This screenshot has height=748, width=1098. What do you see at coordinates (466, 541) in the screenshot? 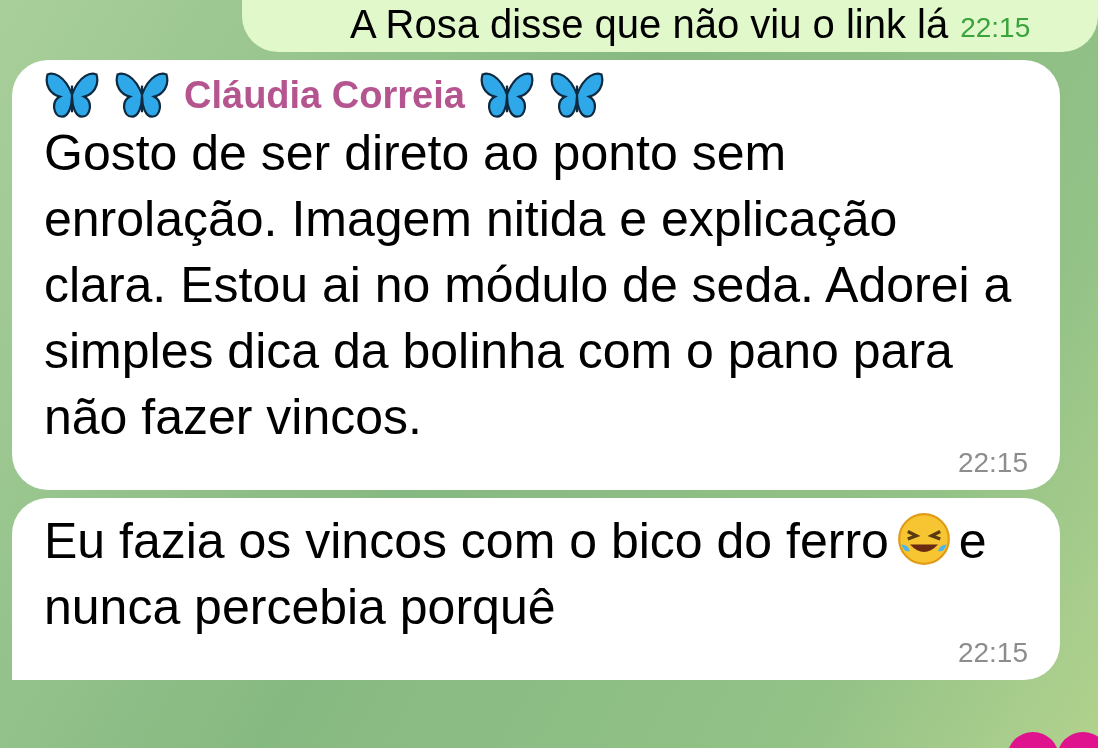
I see `message-text: Eu fazia os vincos com o bico do ferro` at bounding box center [466, 541].